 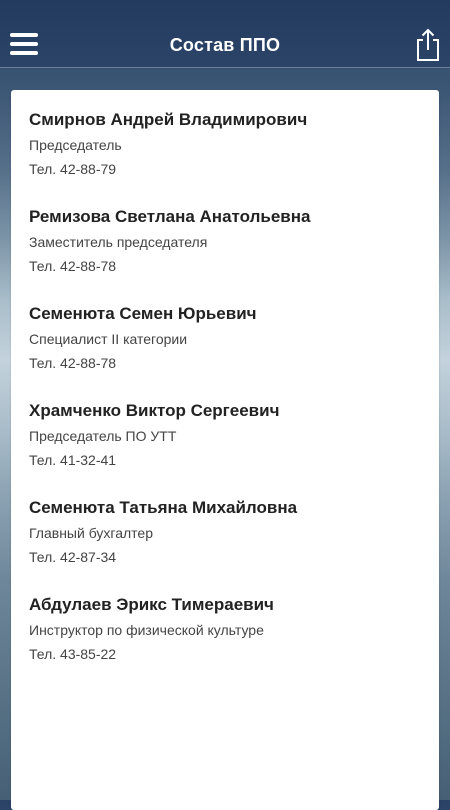 What do you see at coordinates (170, 216) in the screenshot?
I see `contact-name: Ремизова Светлана Анатольевна` at bounding box center [170, 216].